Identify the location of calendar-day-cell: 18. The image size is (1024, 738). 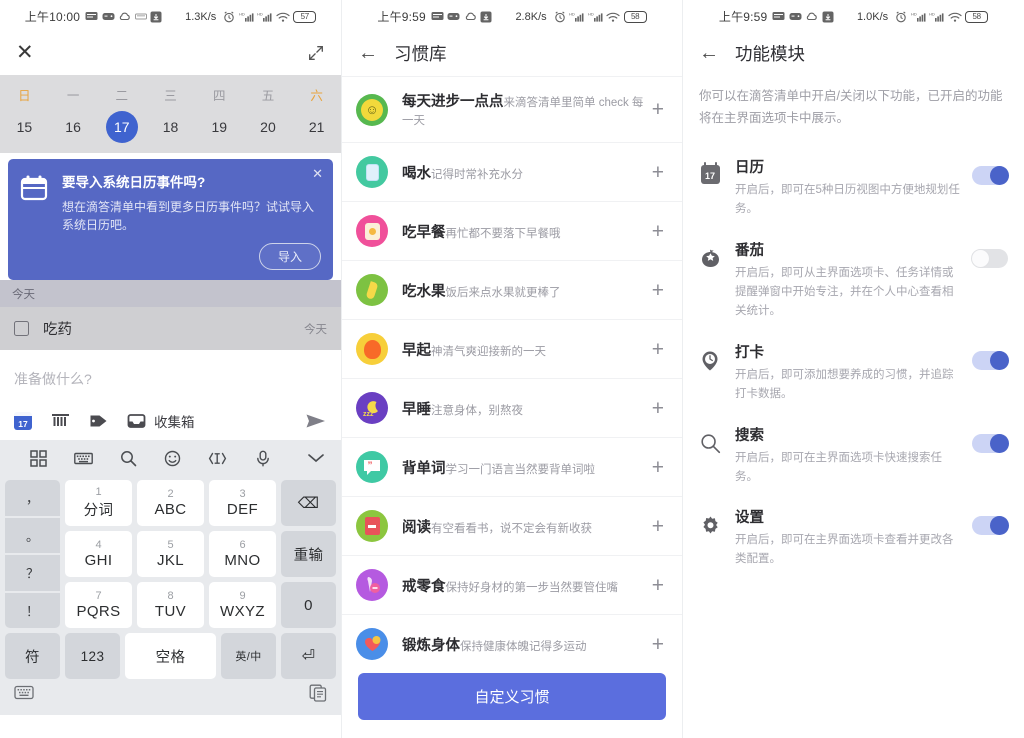
(170, 127).